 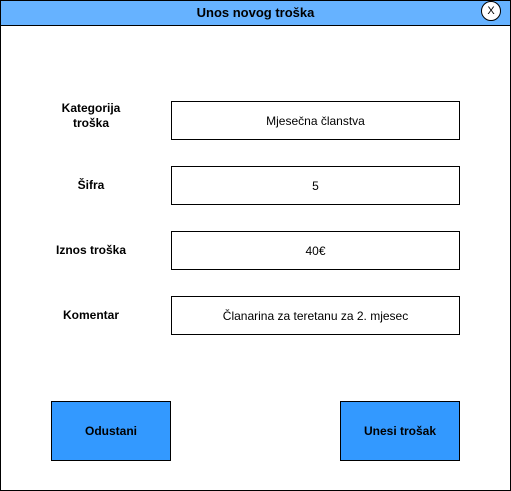 What do you see at coordinates (91, 108) in the screenshot?
I see `category-label-line1: Kategorija` at bounding box center [91, 108].